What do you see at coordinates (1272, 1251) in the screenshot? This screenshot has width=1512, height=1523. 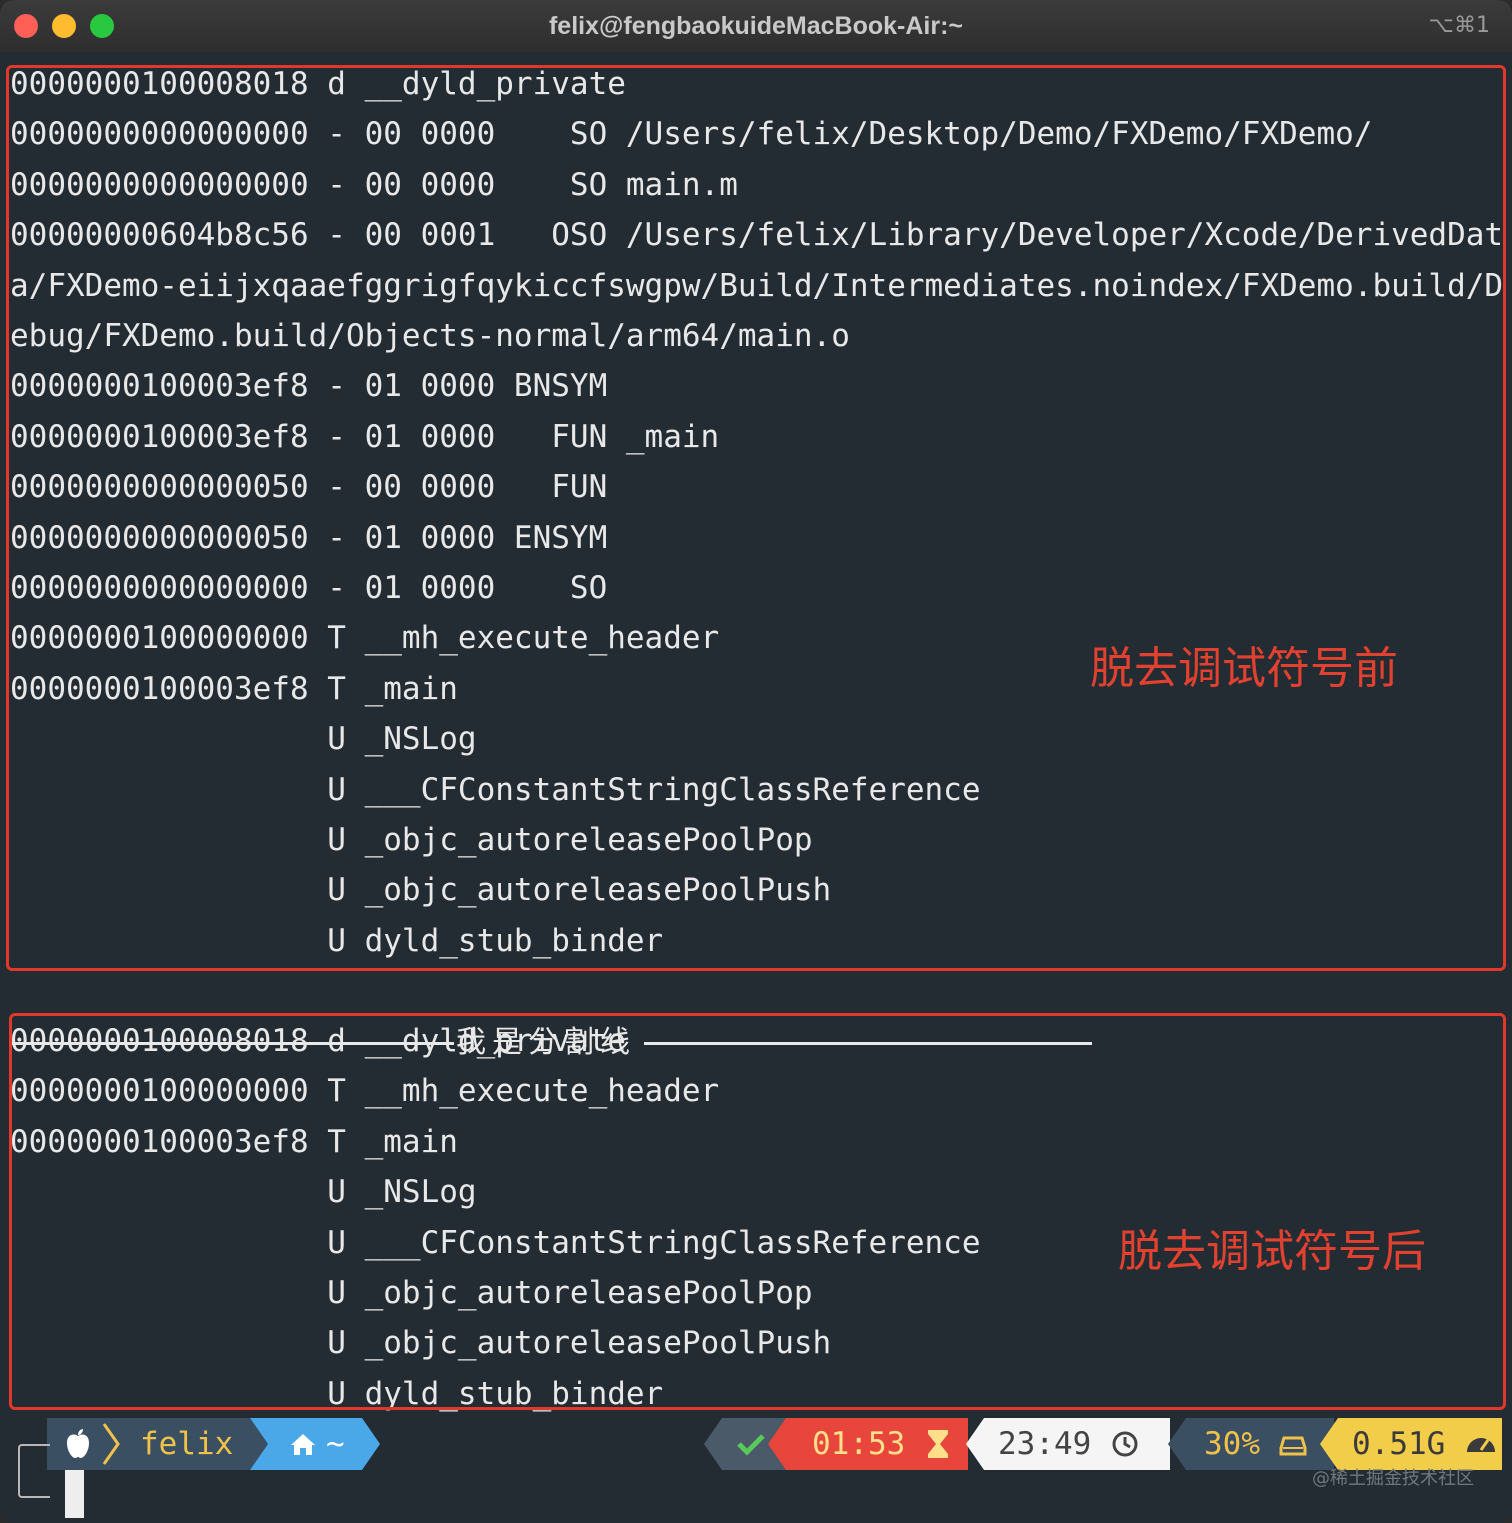 I see `annotation-after: 脱去调试符号后` at bounding box center [1272, 1251].